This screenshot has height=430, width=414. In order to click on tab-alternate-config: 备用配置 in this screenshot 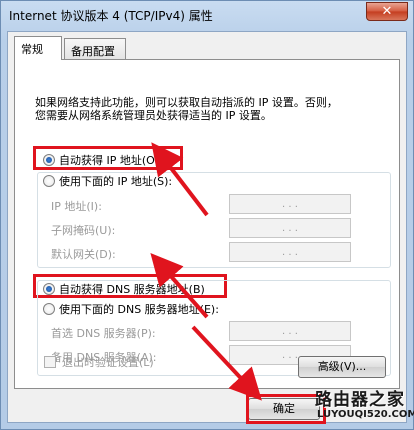, I will do `click(95, 49)`.